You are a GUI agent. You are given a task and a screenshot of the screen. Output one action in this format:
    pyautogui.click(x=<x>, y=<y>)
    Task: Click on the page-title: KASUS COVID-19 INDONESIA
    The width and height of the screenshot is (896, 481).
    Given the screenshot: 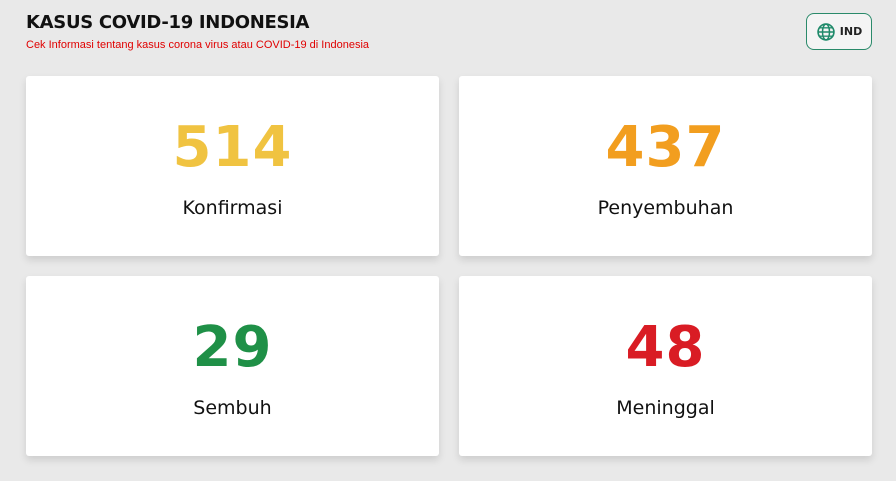 What is the action you would take?
    pyautogui.click(x=168, y=22)
    